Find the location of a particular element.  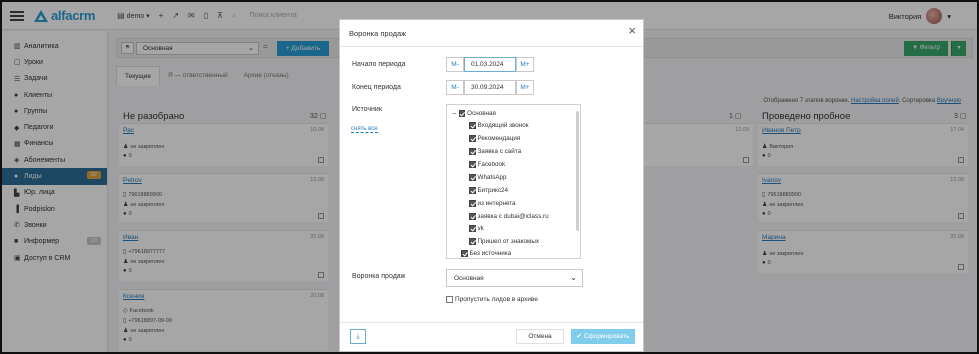

source-item: из интернета is located at coordinates (492, 203).